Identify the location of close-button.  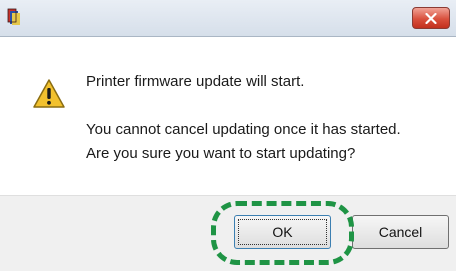
(431, 18).